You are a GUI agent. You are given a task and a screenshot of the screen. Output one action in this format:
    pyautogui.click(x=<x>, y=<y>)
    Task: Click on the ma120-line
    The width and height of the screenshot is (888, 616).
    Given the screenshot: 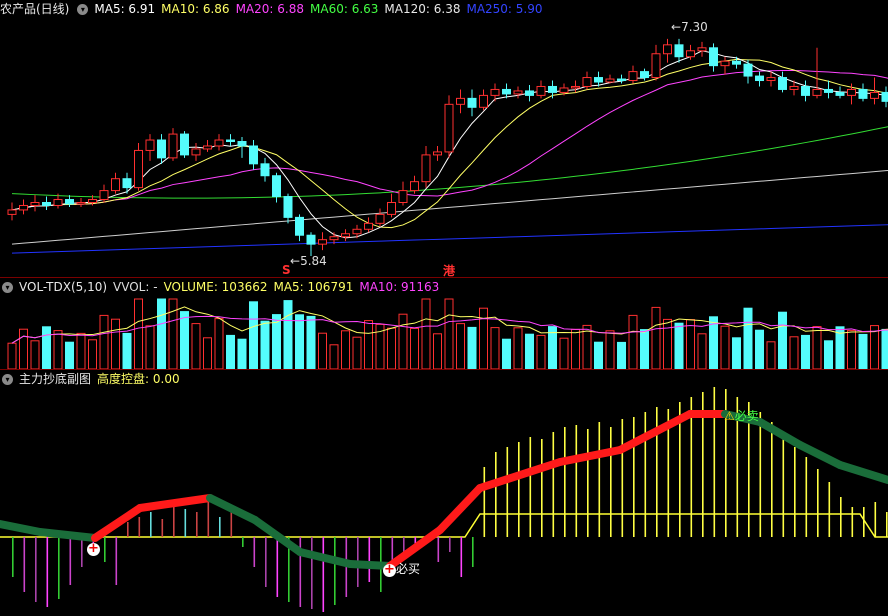 What is the action you would take?
    pyautogui.click(x=449, y=207)
    